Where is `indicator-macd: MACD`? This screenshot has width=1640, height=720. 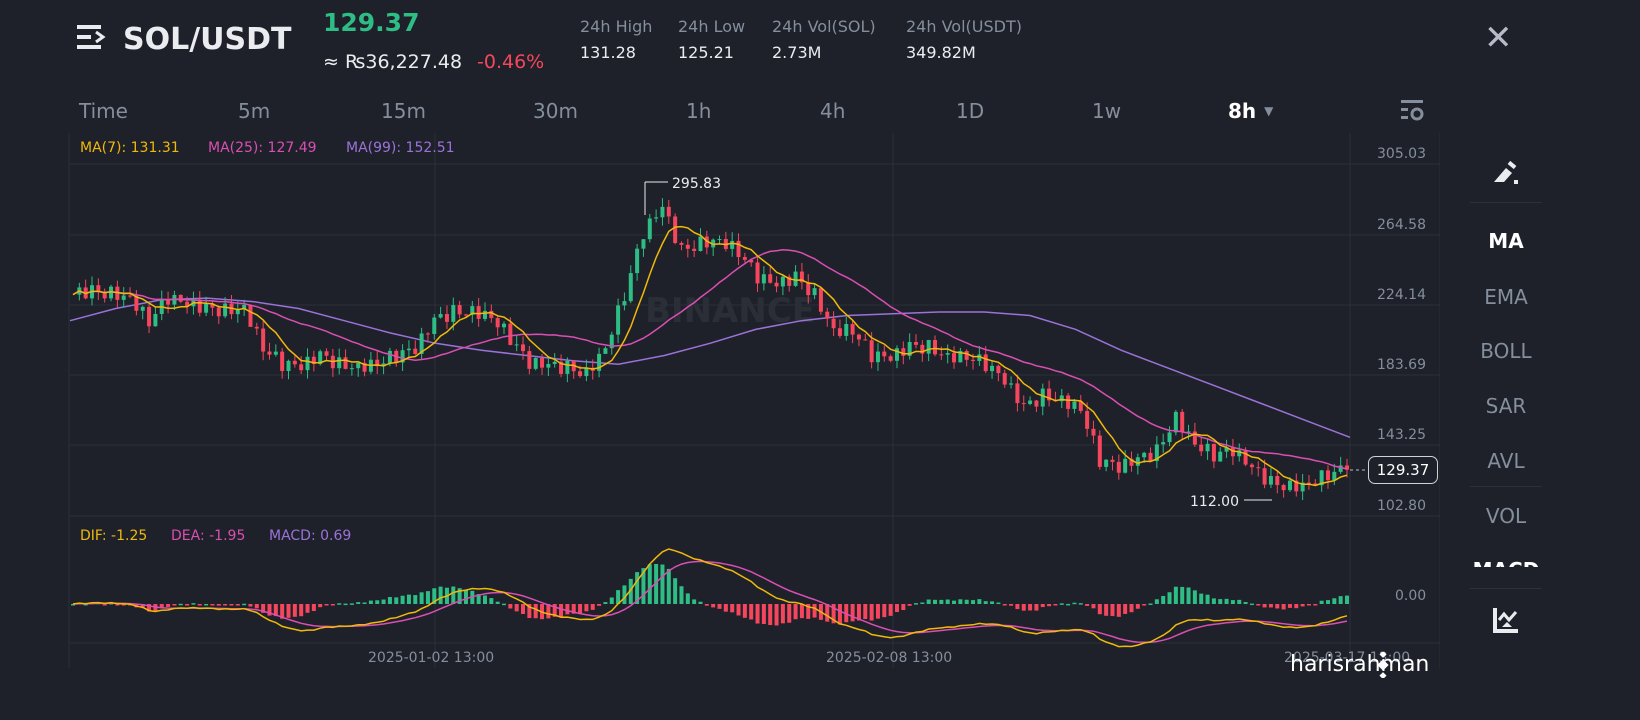
indicator-macd: MACD is located at coordinates (1506, 562).